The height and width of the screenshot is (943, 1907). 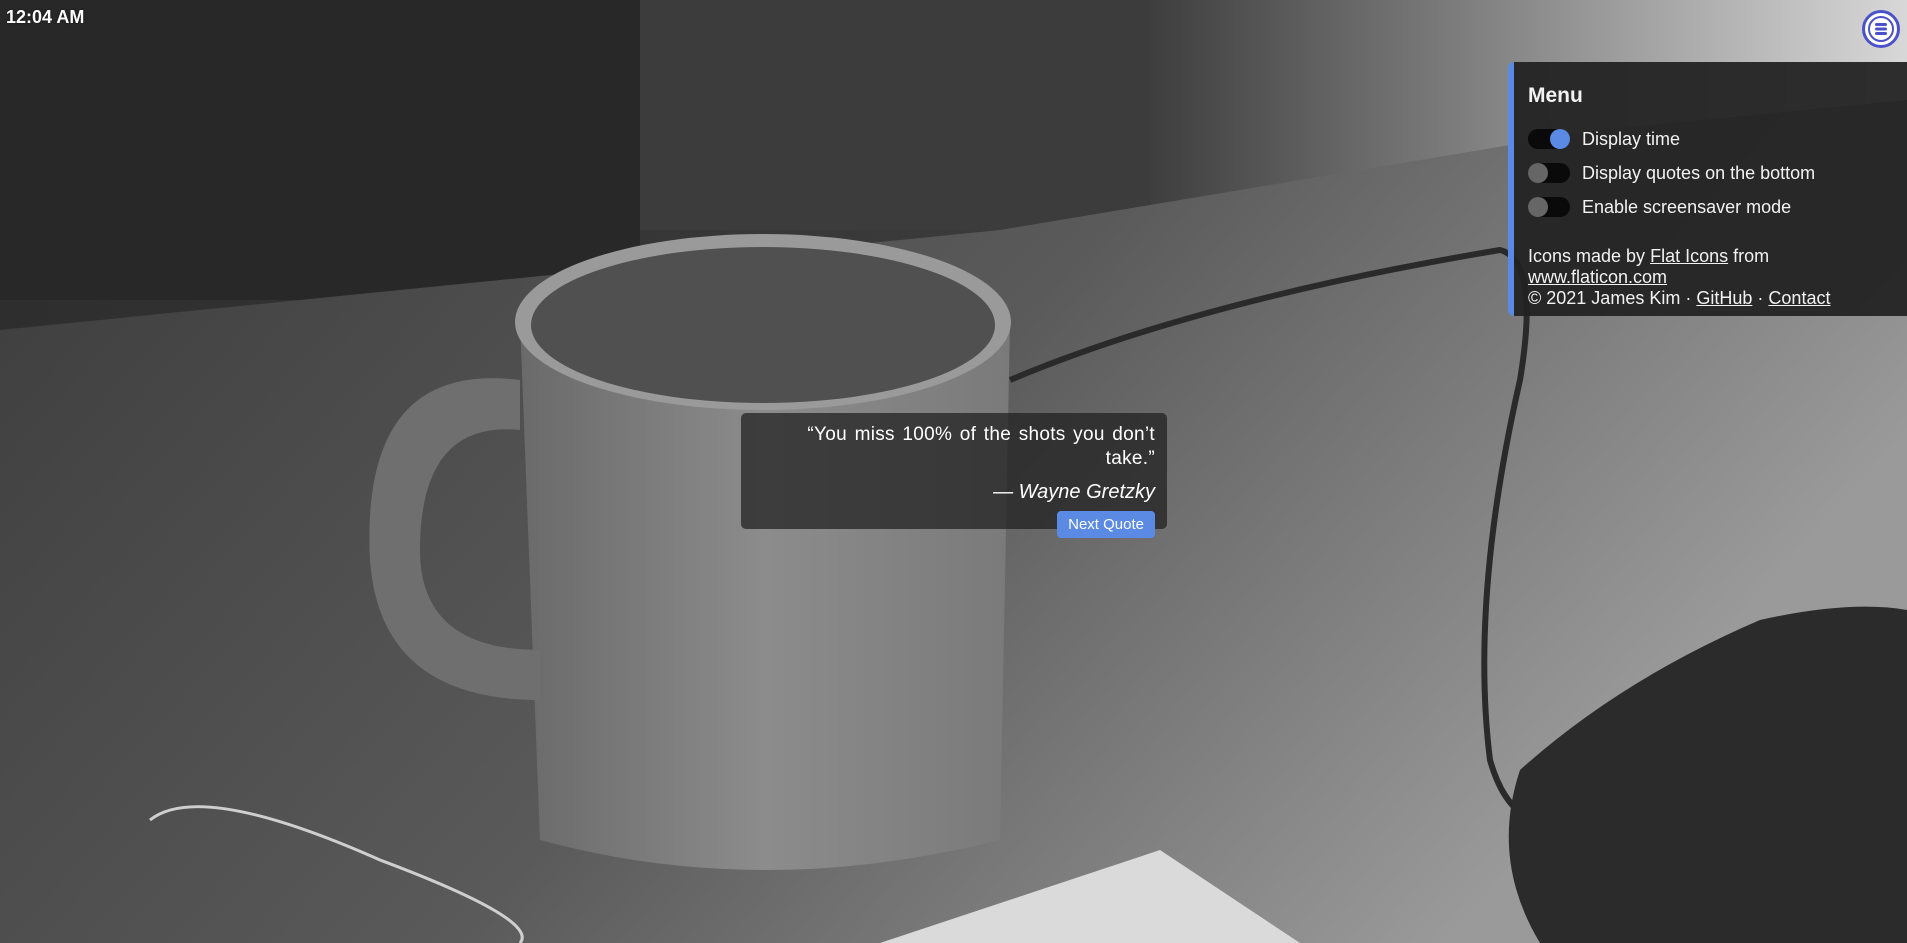 I want to click on quotes-bottom-label: Display quotes on the bottom, so click(x=1699, y=172).